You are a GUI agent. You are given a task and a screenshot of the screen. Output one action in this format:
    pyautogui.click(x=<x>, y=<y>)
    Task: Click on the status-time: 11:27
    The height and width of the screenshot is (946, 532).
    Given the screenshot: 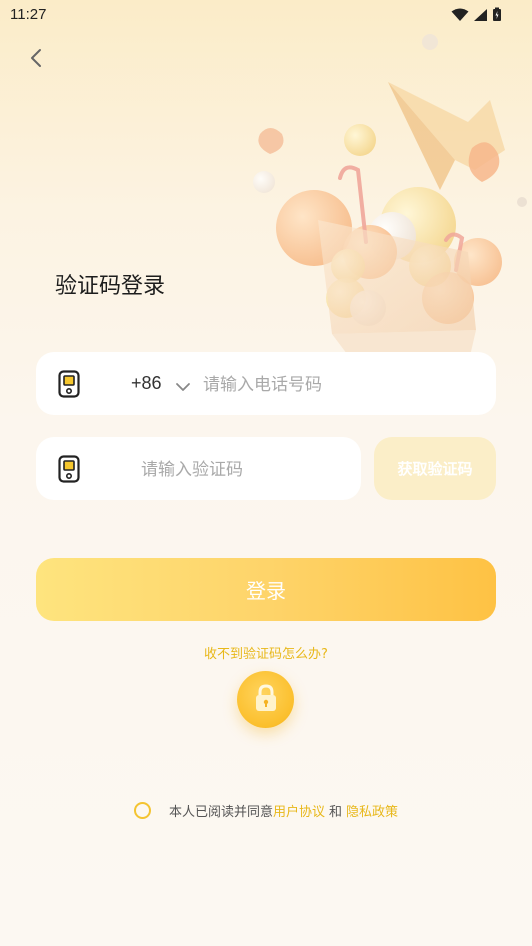 What is the action you would take?
    pyautogui.click(x=28, y=14)
    